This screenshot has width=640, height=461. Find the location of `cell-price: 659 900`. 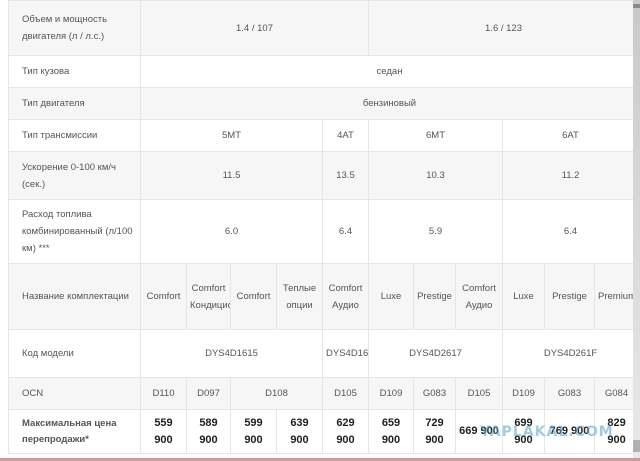

cell-price: 659 900 is located at coordinates (391, 431).